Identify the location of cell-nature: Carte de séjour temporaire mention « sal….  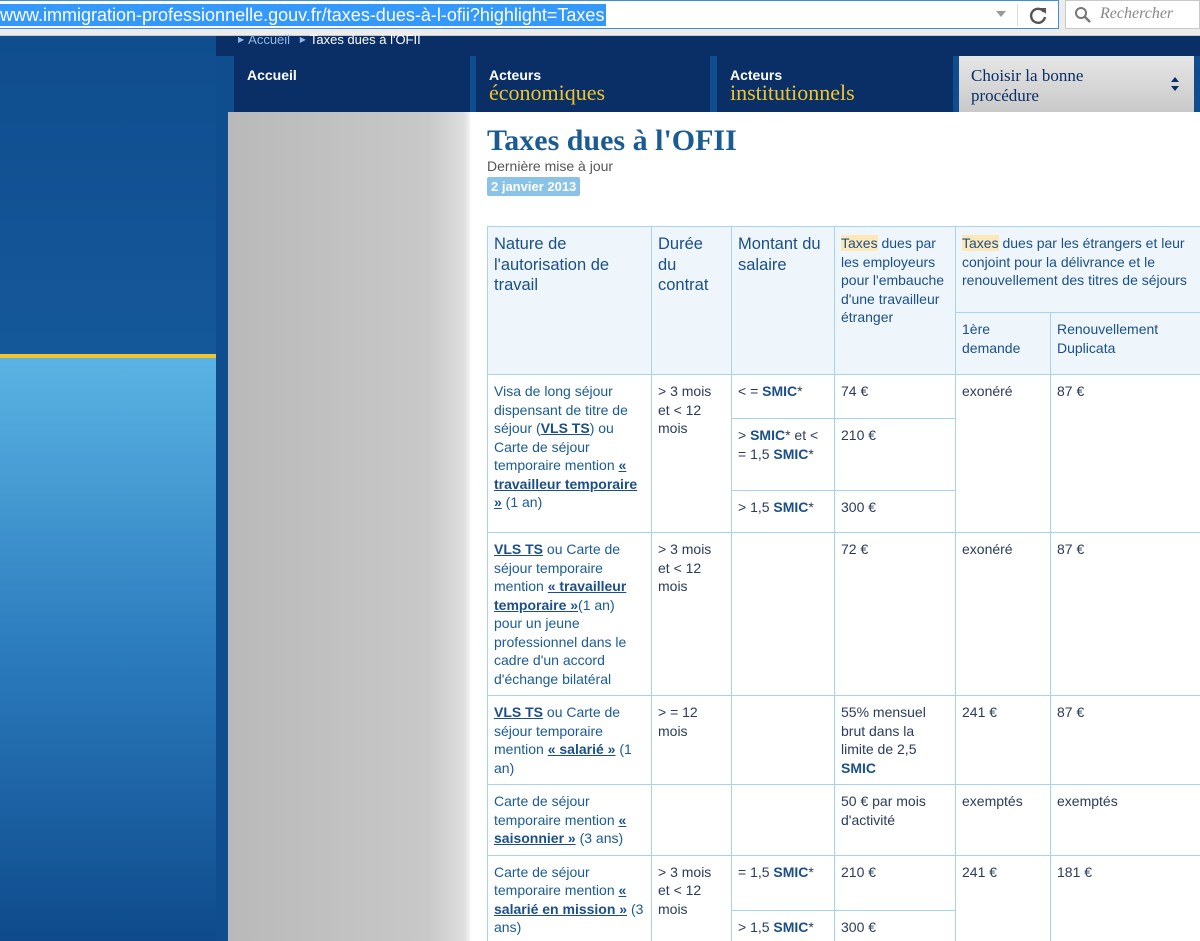
(569, 897).